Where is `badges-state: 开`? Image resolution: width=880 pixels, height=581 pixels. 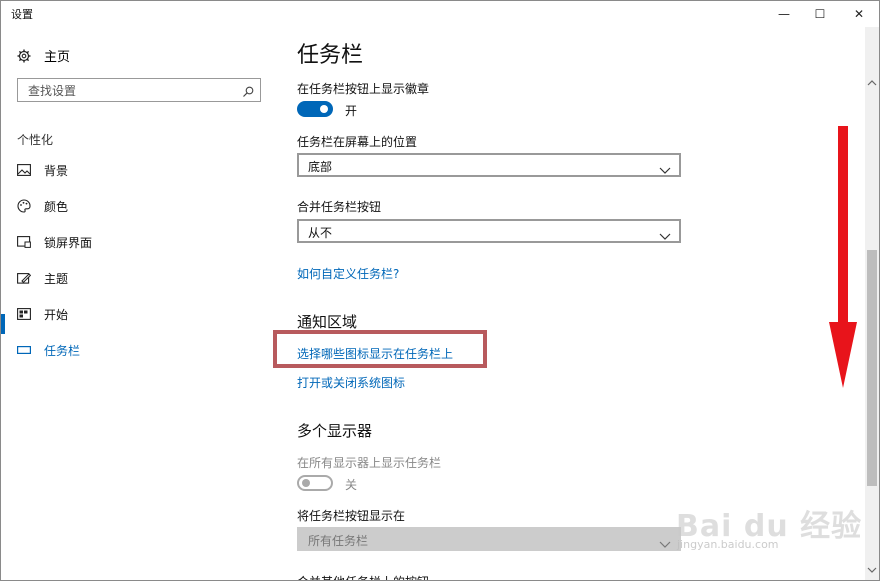
badges-state: 开 is located at coordinates (351, 111).